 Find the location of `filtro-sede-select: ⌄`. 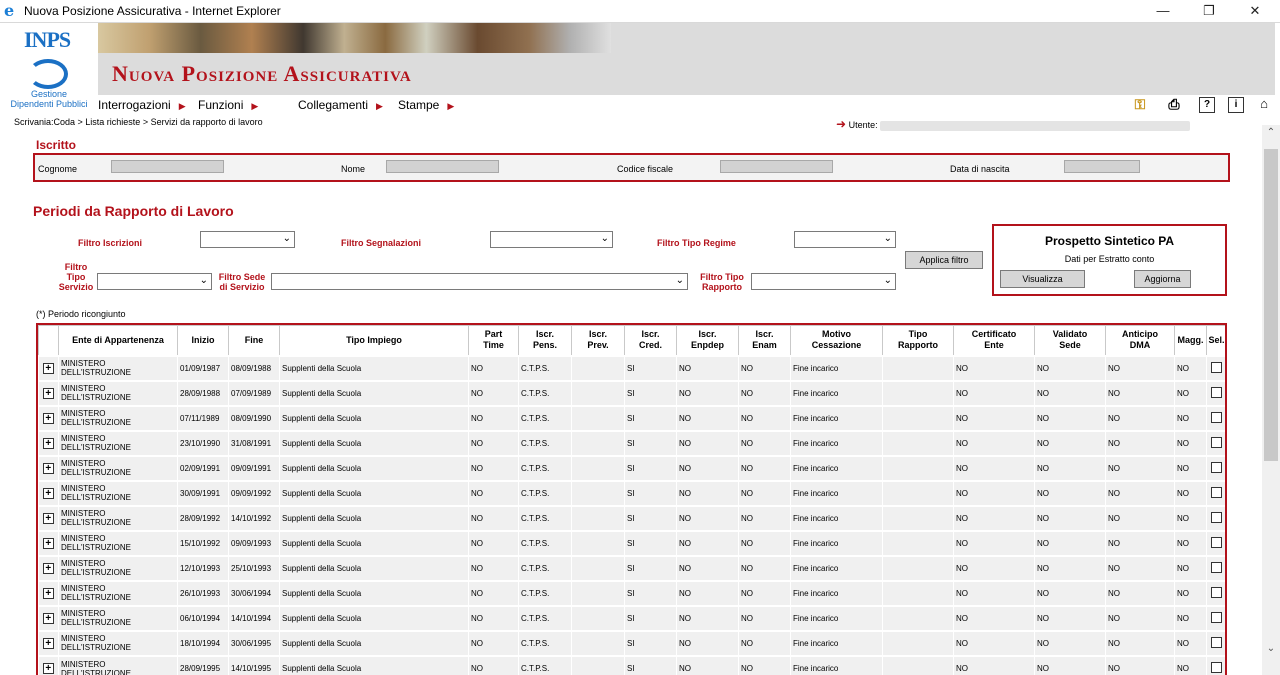

filtro-sede-select: ⌄ is located at coordinates (479, 281).